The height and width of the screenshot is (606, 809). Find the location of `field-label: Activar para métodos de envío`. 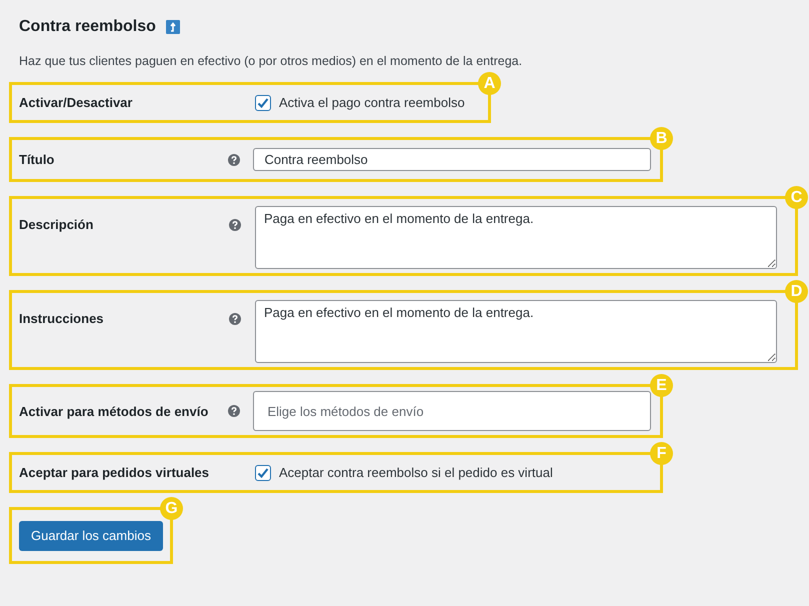

field-label: Activar para métodos de envío is located at coordinates (114, 411).